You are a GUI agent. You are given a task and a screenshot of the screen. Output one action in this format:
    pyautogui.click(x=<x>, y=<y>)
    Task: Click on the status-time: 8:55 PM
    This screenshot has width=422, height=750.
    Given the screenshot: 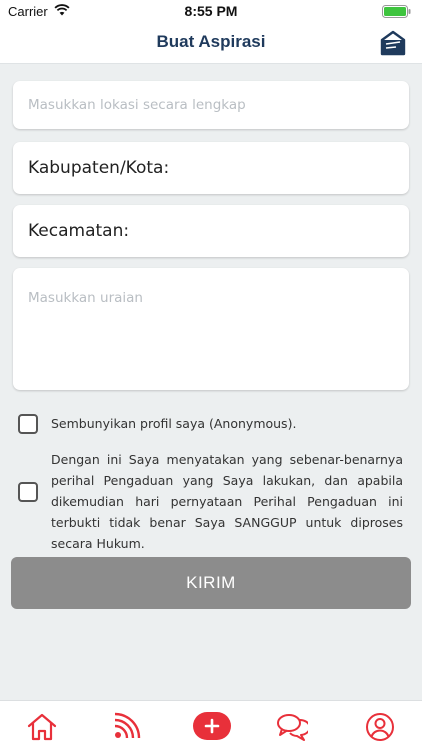 What is the action you would take?
    pyautogui.click(x=211, y=11)
    